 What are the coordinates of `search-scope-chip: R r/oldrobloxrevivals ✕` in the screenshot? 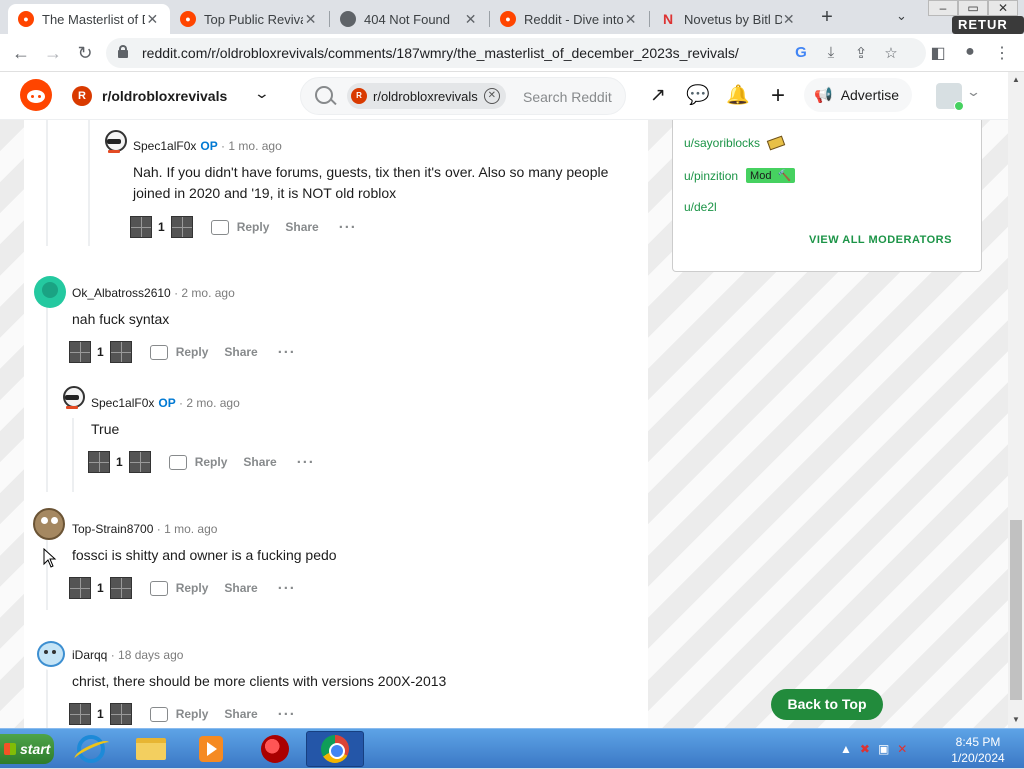 It's located at (426, 96).